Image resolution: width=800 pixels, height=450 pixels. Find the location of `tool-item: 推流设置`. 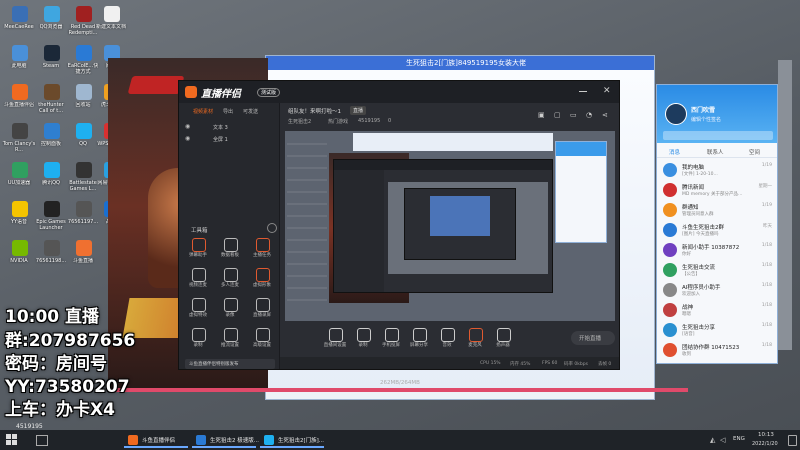

tool-item: 推流设置 is located at coordinates (230, 341).